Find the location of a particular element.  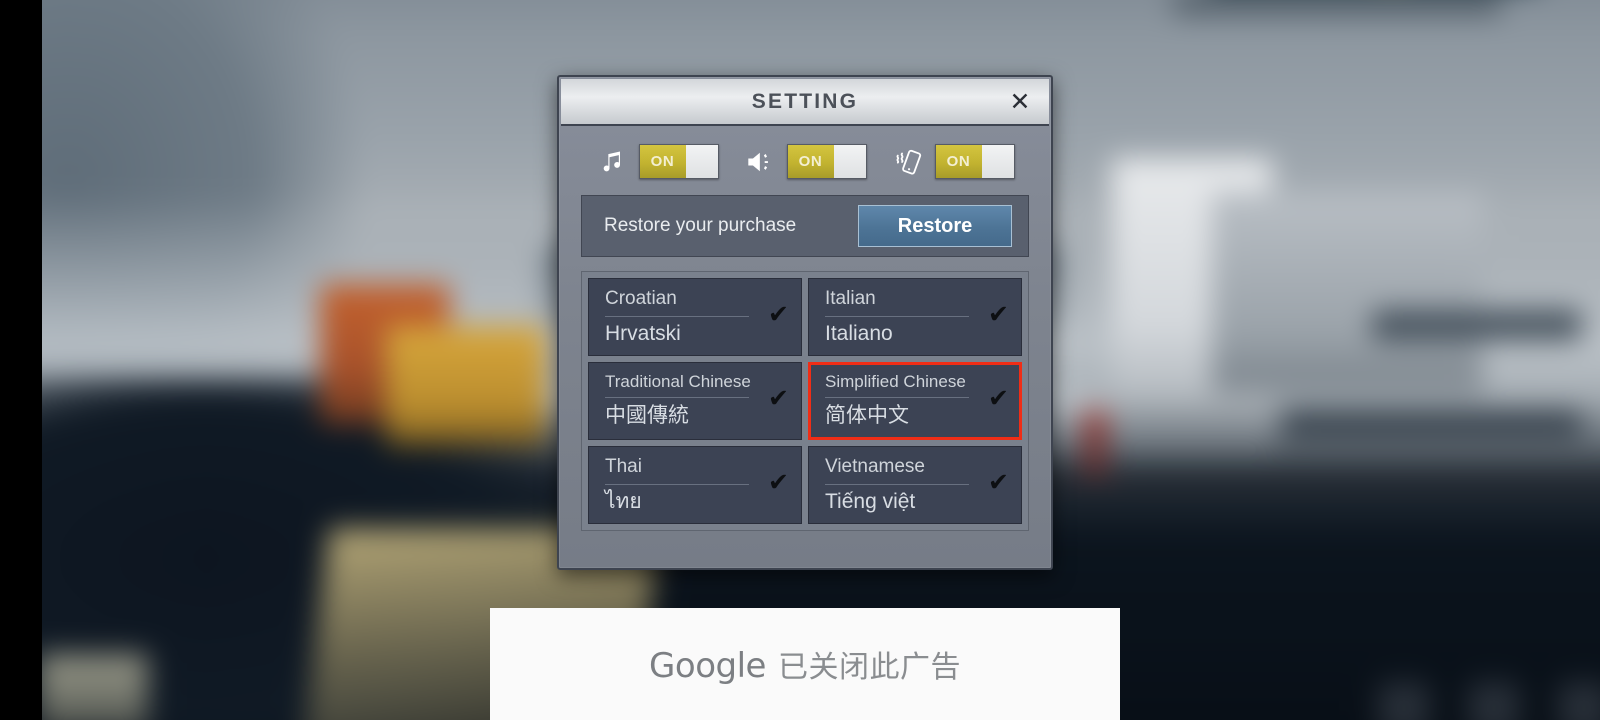

game-minimap is located at coordinates (95, 687).